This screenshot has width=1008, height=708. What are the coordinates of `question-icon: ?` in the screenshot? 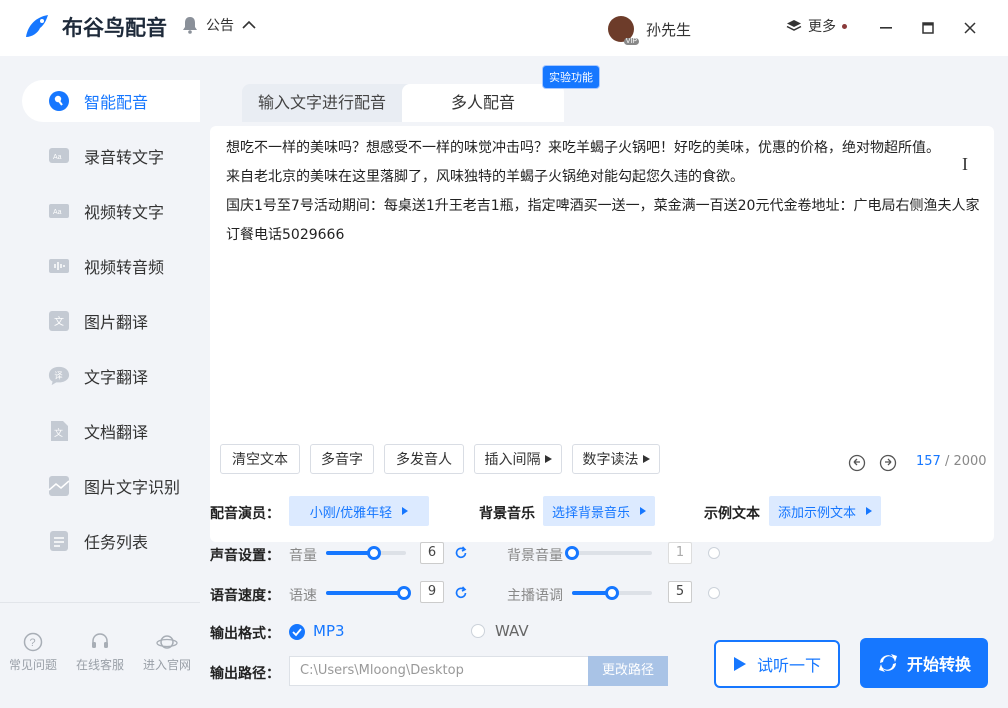 It's located at (33, 642).